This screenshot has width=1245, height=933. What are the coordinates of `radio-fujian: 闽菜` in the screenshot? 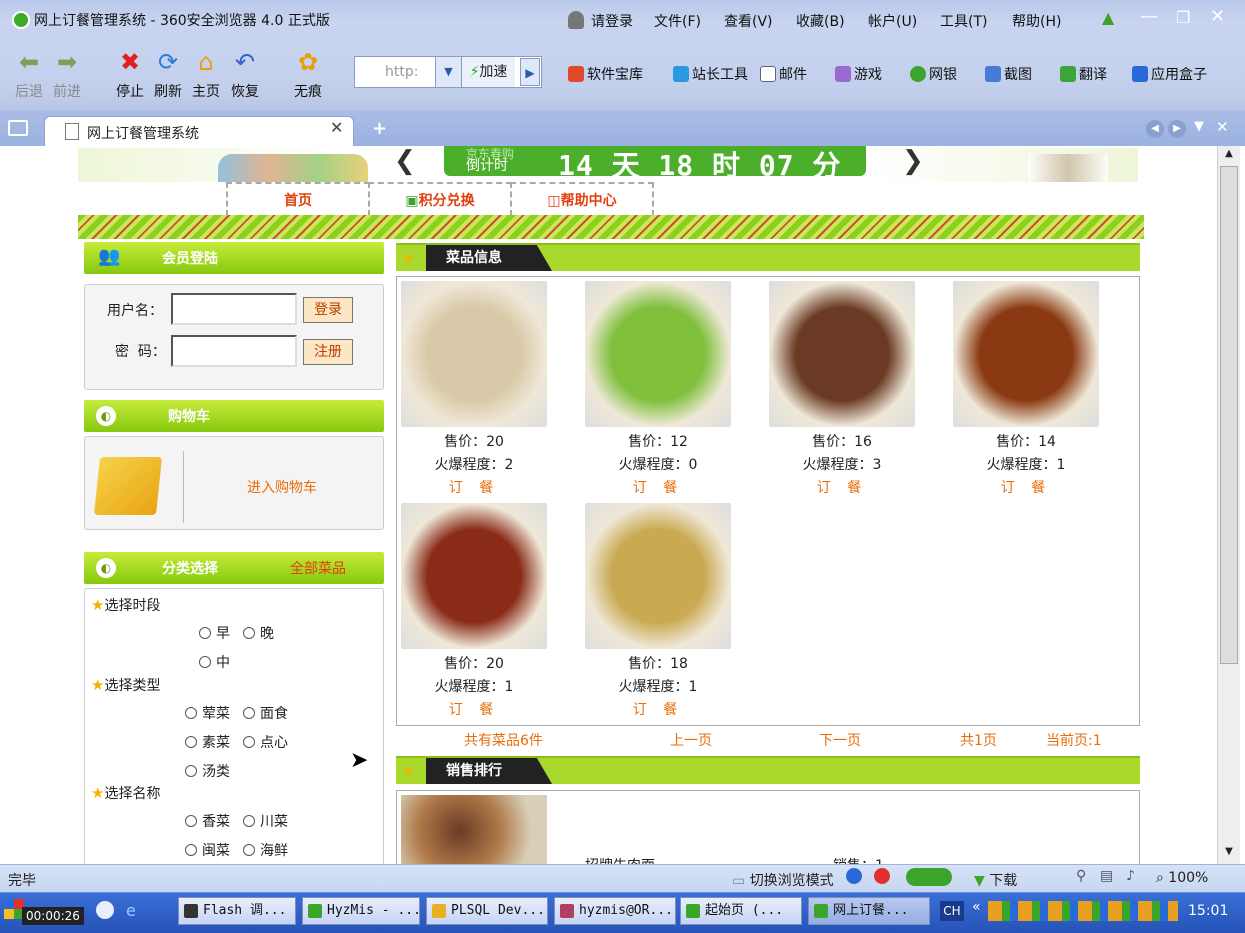 It's located at (207, 850).